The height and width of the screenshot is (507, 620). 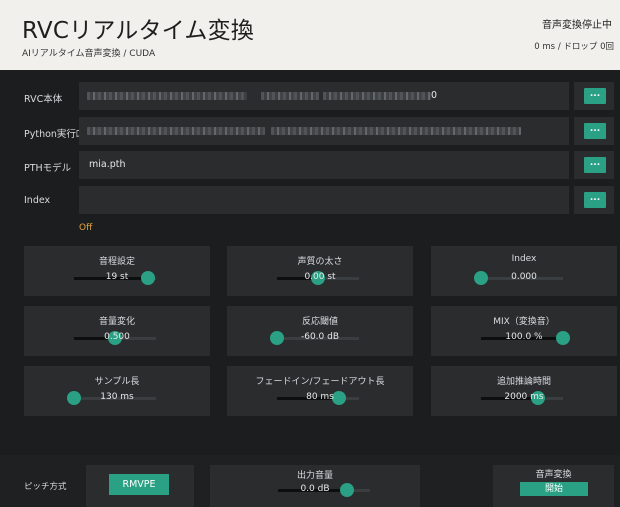 I want to click on latency-readout: 0 ms / ドロップ 0回, so click(x=574, y=47).